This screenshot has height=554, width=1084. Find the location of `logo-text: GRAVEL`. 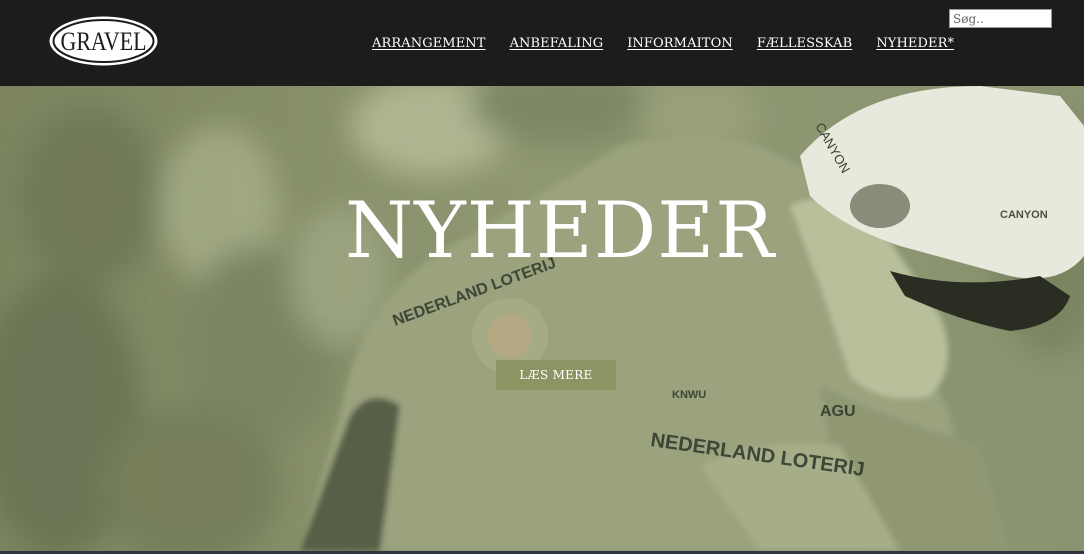

logo-text: GRAVEL is located at coordinates (104, 41).